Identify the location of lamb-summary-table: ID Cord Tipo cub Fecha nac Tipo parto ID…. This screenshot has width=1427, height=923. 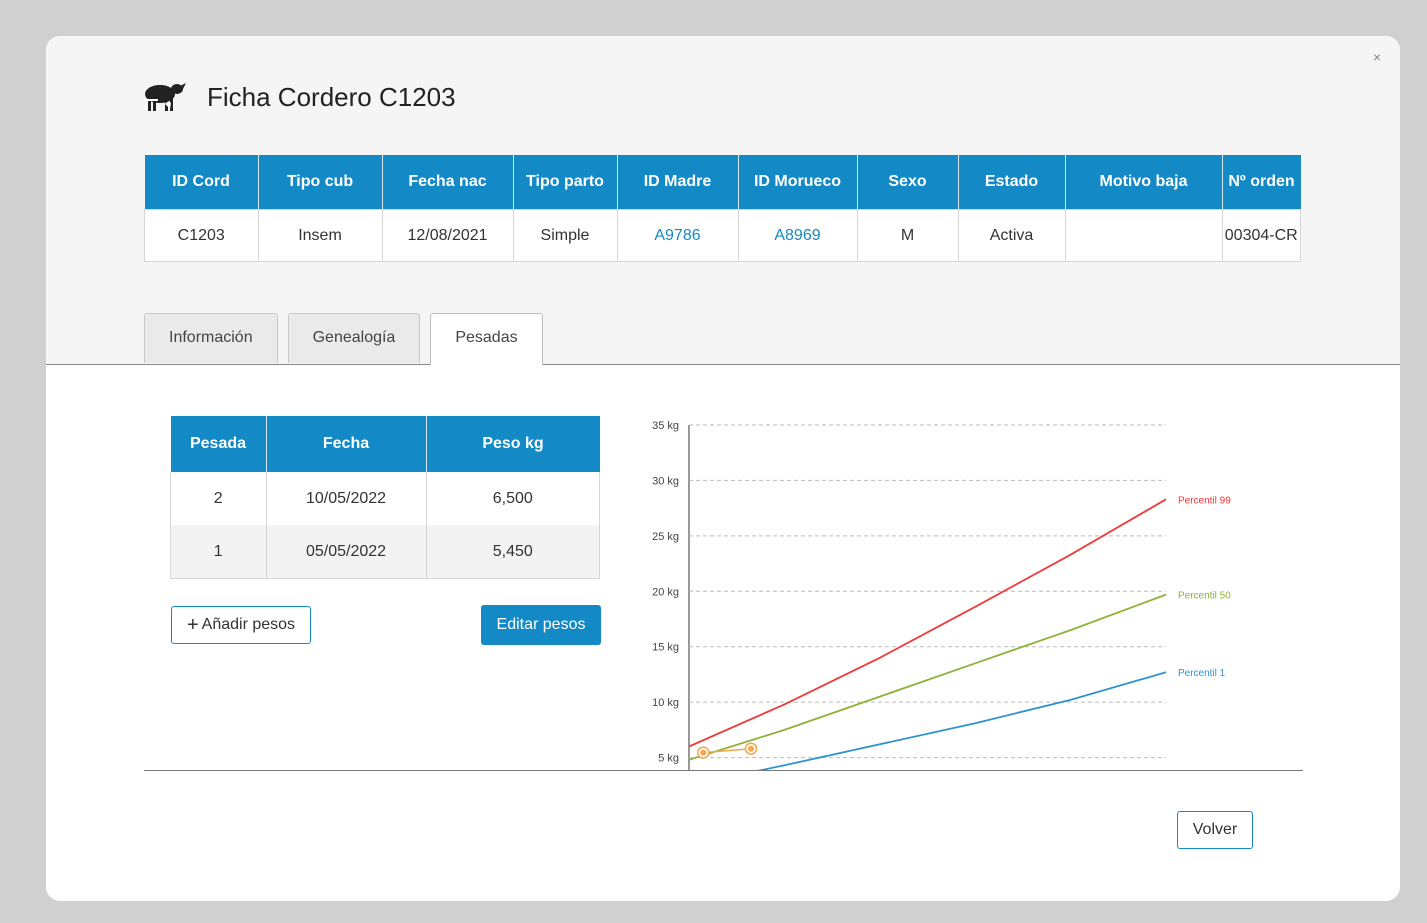
(722, 208).